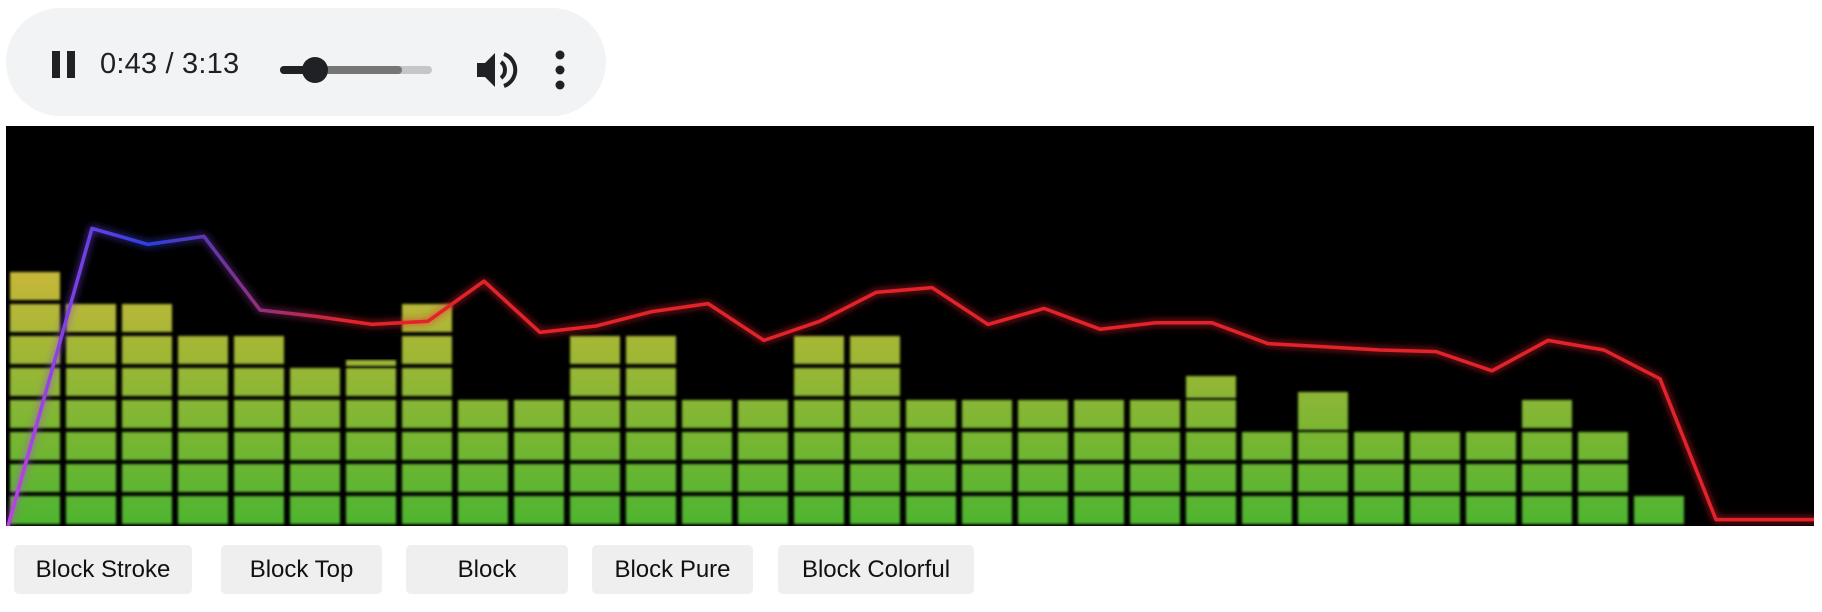 This screenshot has height=612, width=1822. I want to click on duration: 3:13, so click(211, 64).